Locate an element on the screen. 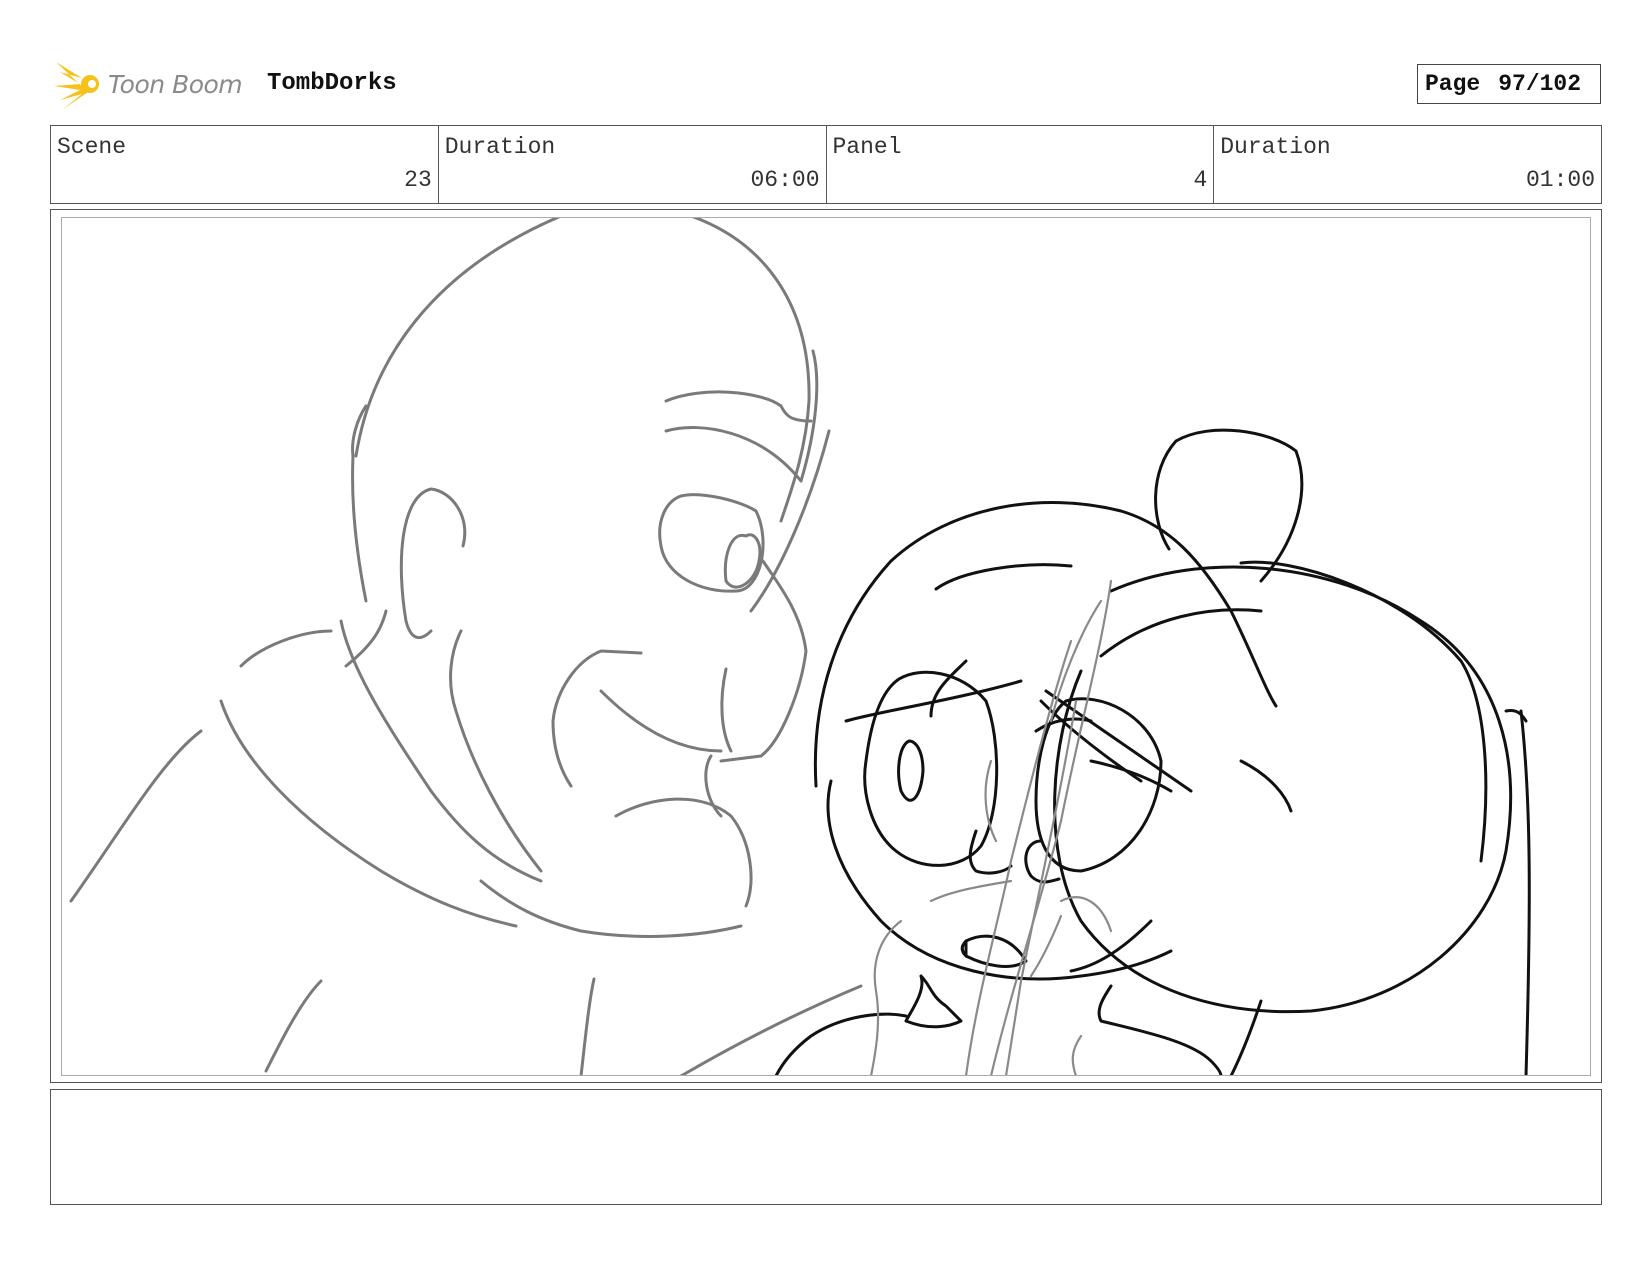 The width and height of the screenshot is (1650, 1275). panel-cell: Panel 4 is located at coordinates (1021, 164).